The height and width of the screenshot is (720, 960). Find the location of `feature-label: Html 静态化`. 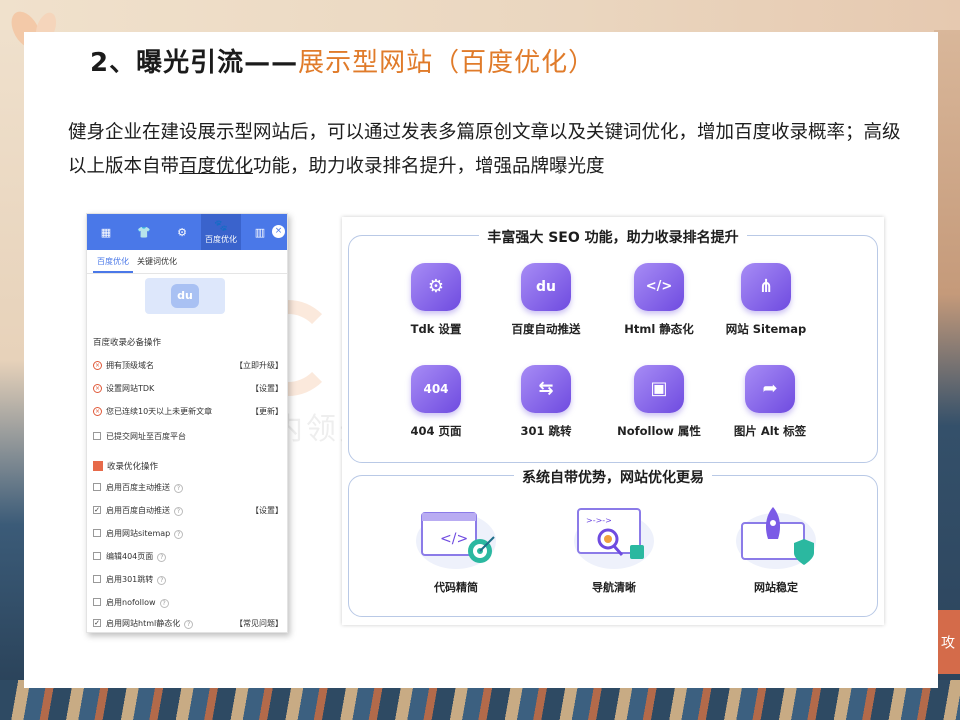

feature-label: Html 静态化 is located at coordinates (659, 329).